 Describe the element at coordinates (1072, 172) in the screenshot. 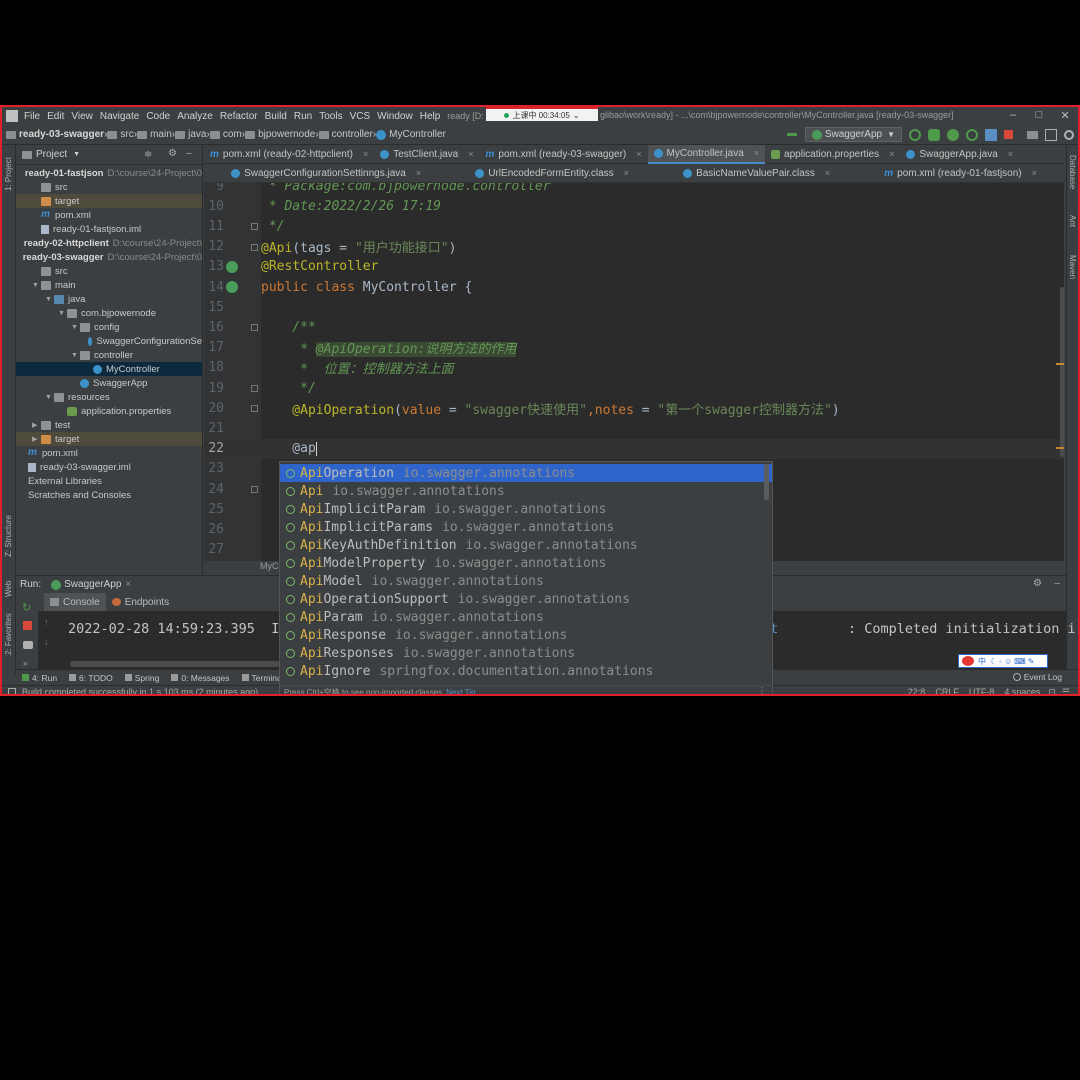

I see `database-tool-tab: Database` at that location.